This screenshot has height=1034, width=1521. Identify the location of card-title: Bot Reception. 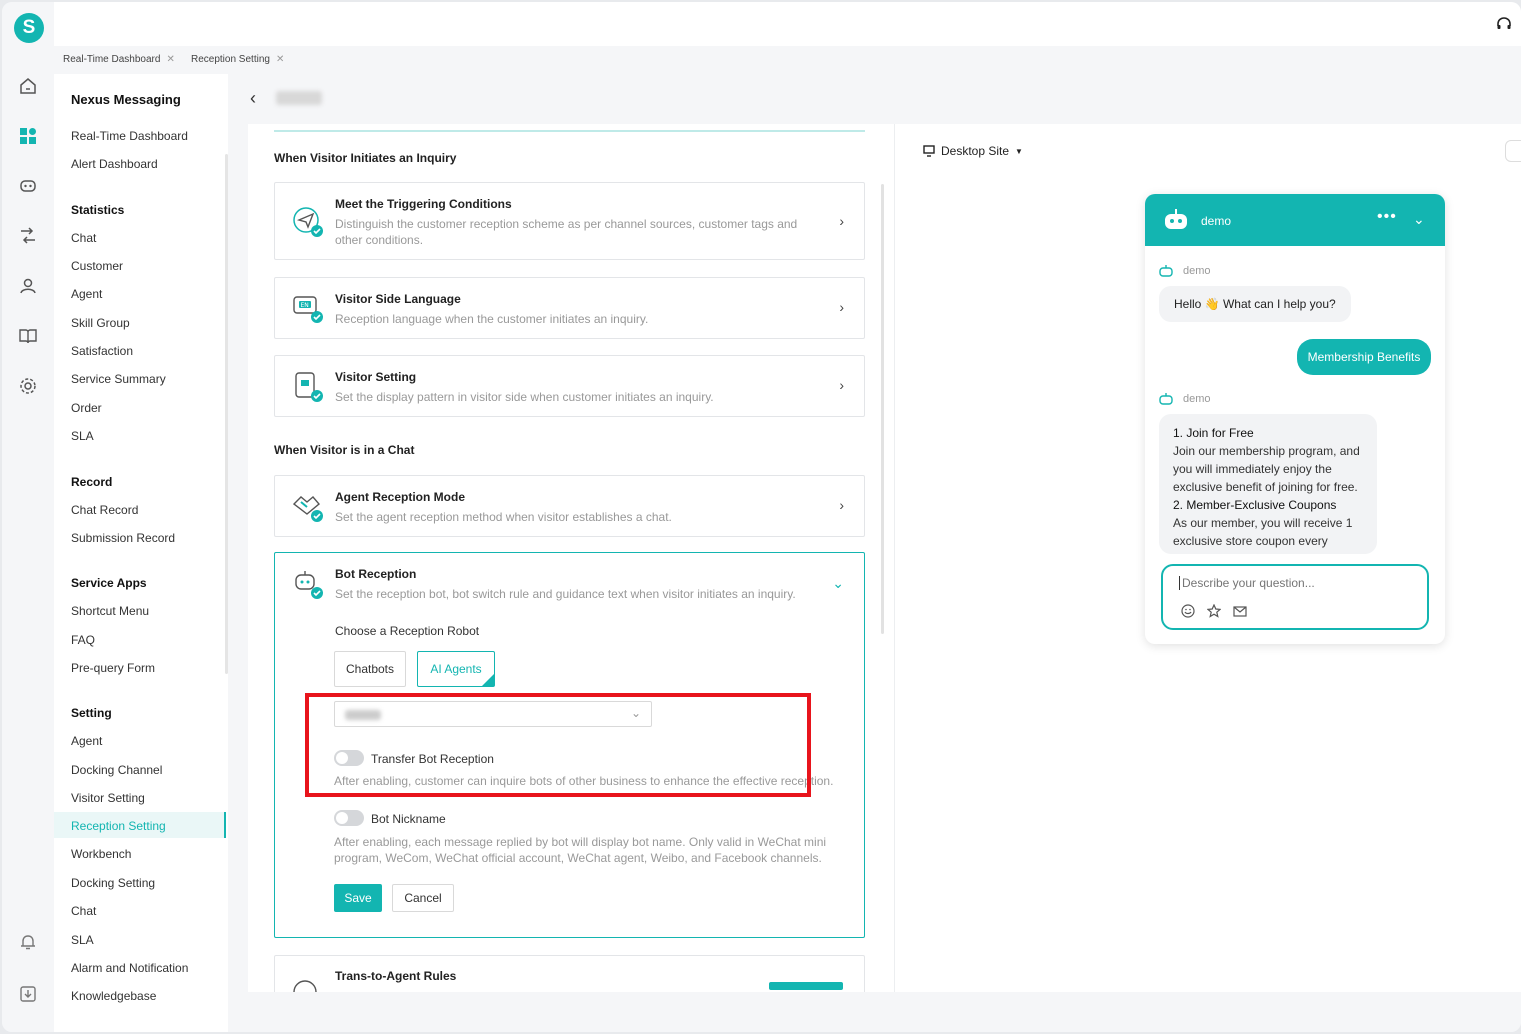
(376, 574).